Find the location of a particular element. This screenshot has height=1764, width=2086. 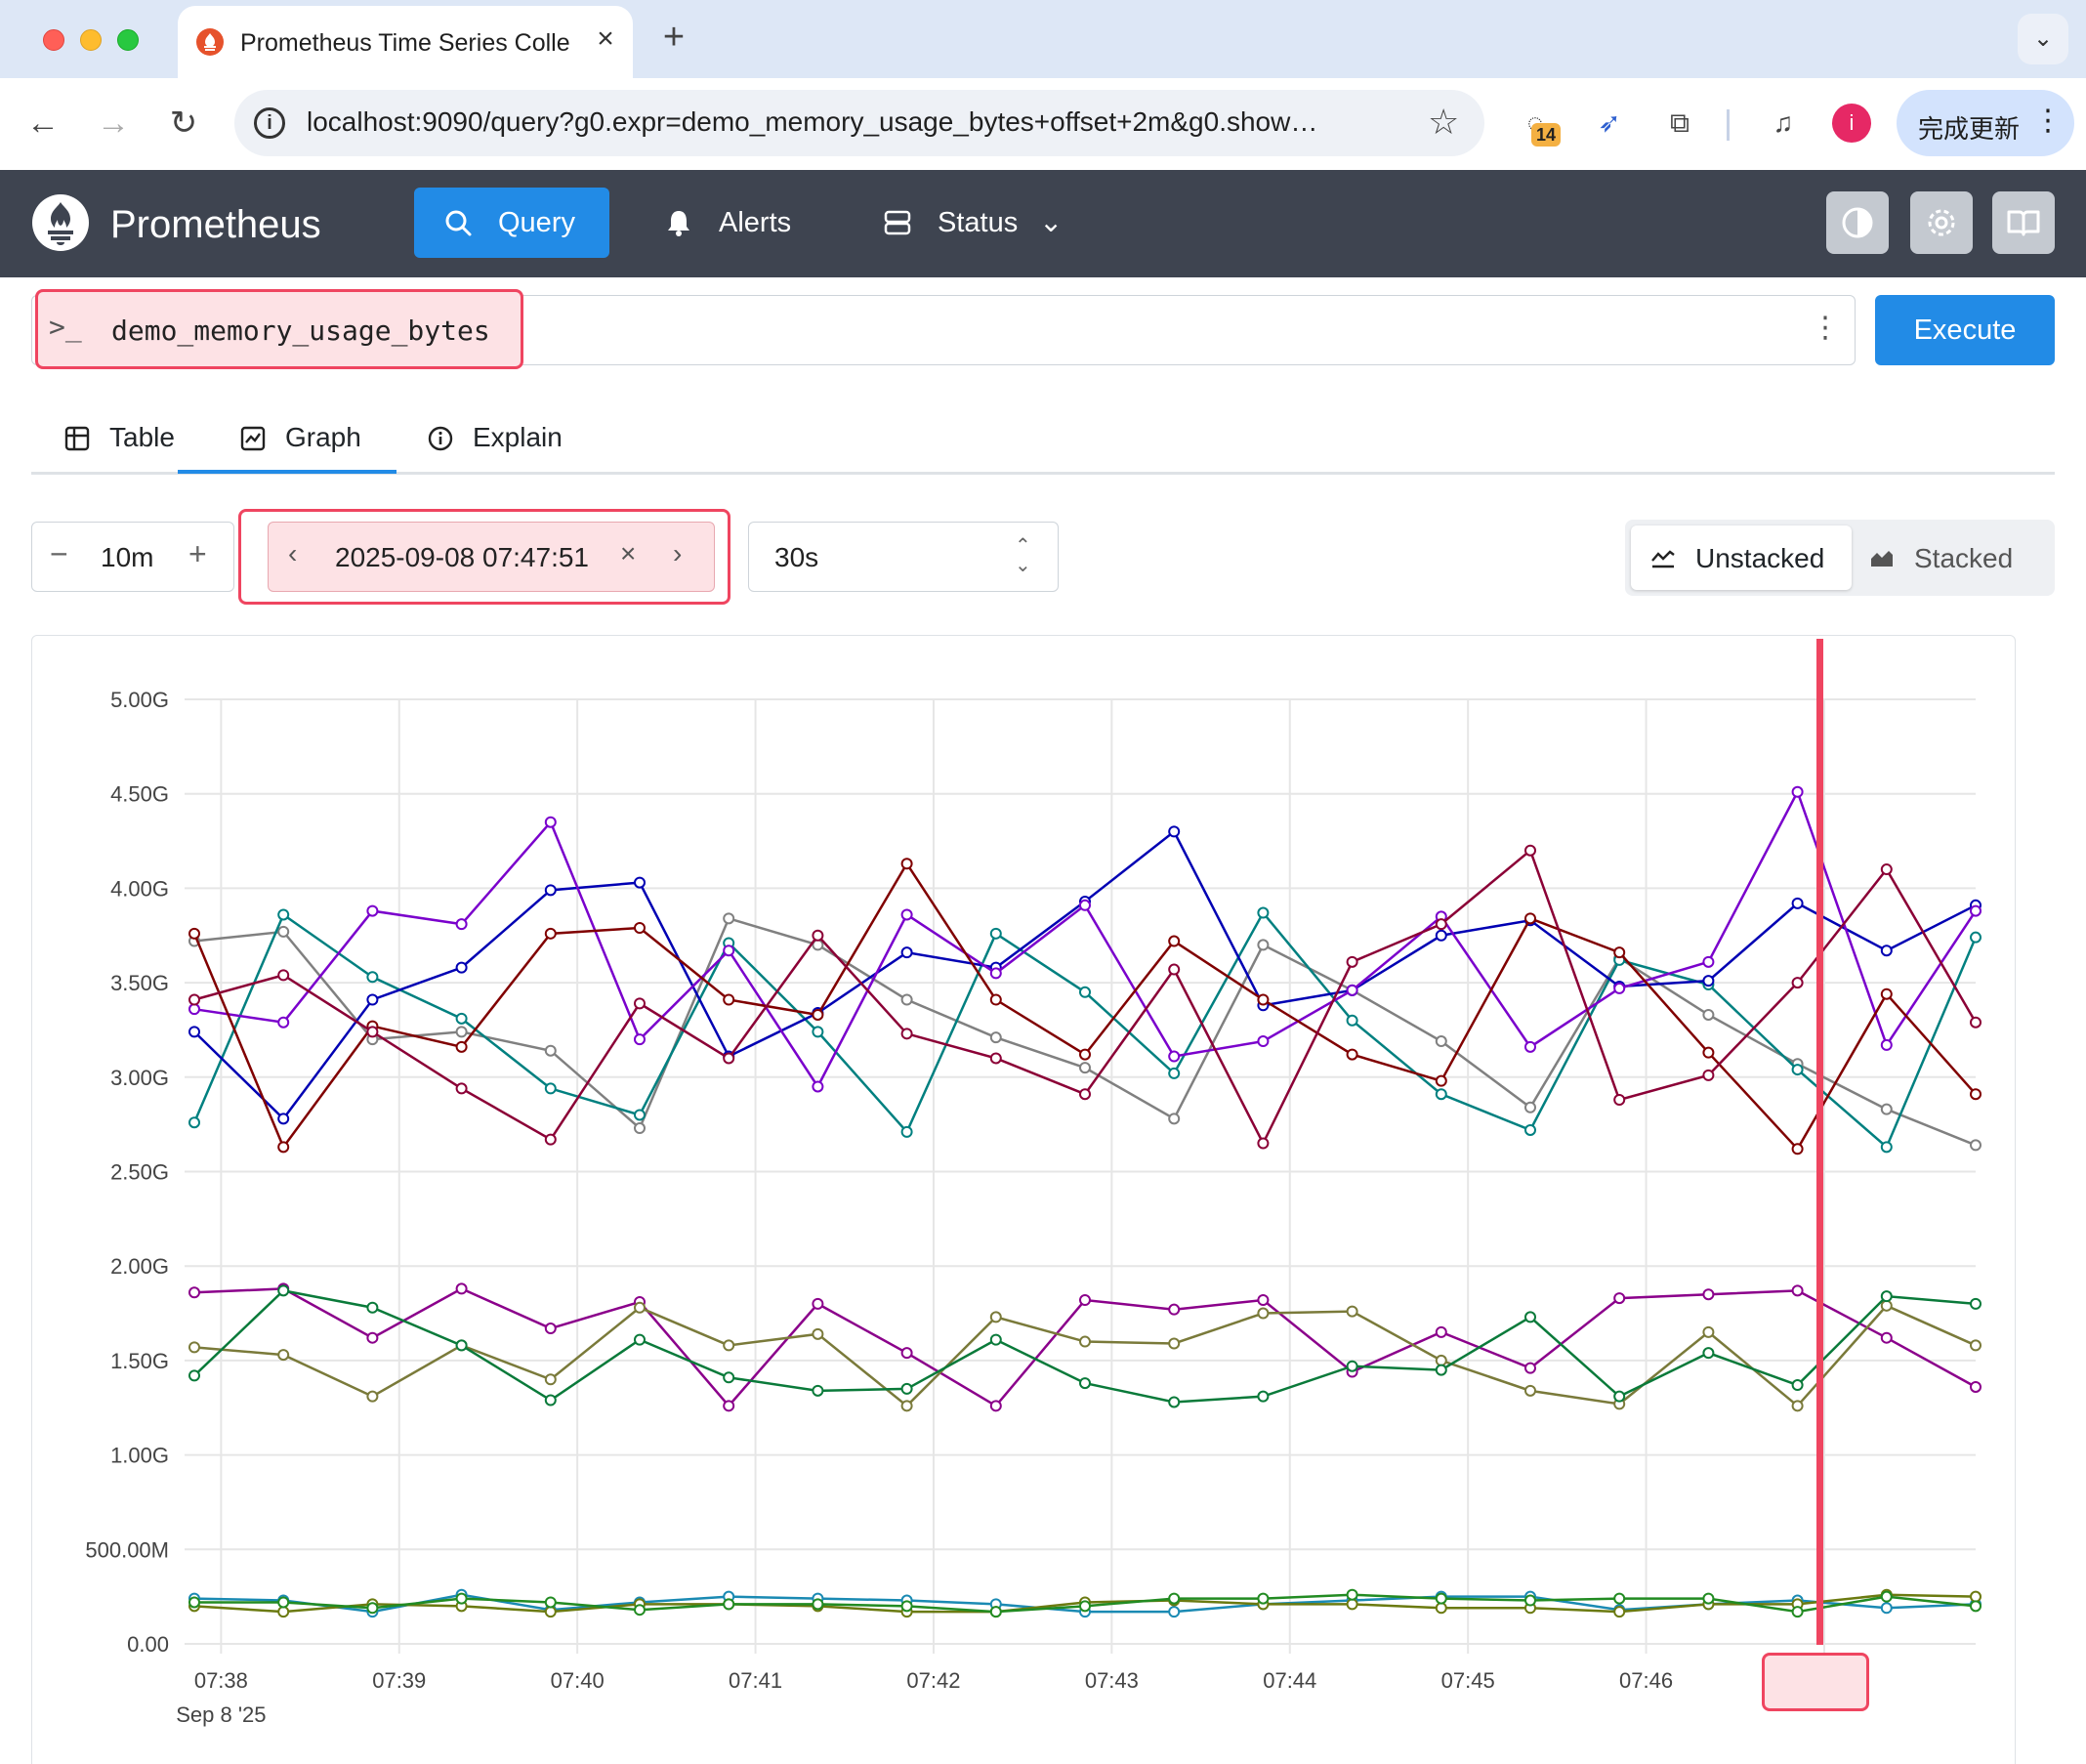

expression-text: demo_memory_usage_bytes is located at coordinates (300, 331).